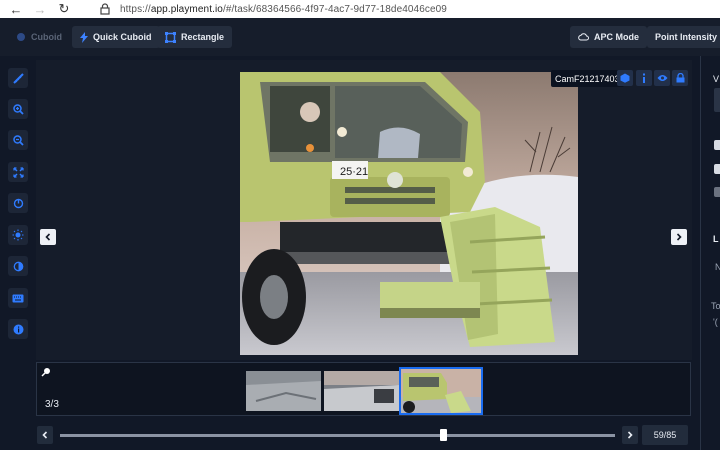 Image resolution: width=720 pixels, height=450 pixels. I want to click on thumbnail-strip: 3/3, so click(363, 389).